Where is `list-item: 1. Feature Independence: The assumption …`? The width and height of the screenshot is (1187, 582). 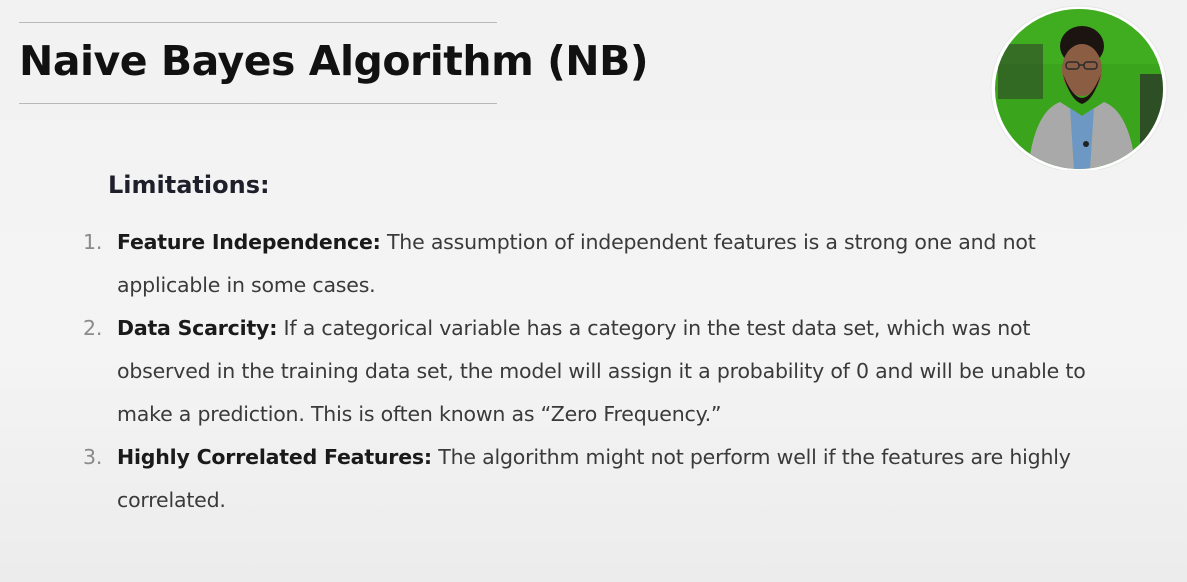
list-item: 1. Feature Independence: The assumption … is located at coordinates (595, 264).